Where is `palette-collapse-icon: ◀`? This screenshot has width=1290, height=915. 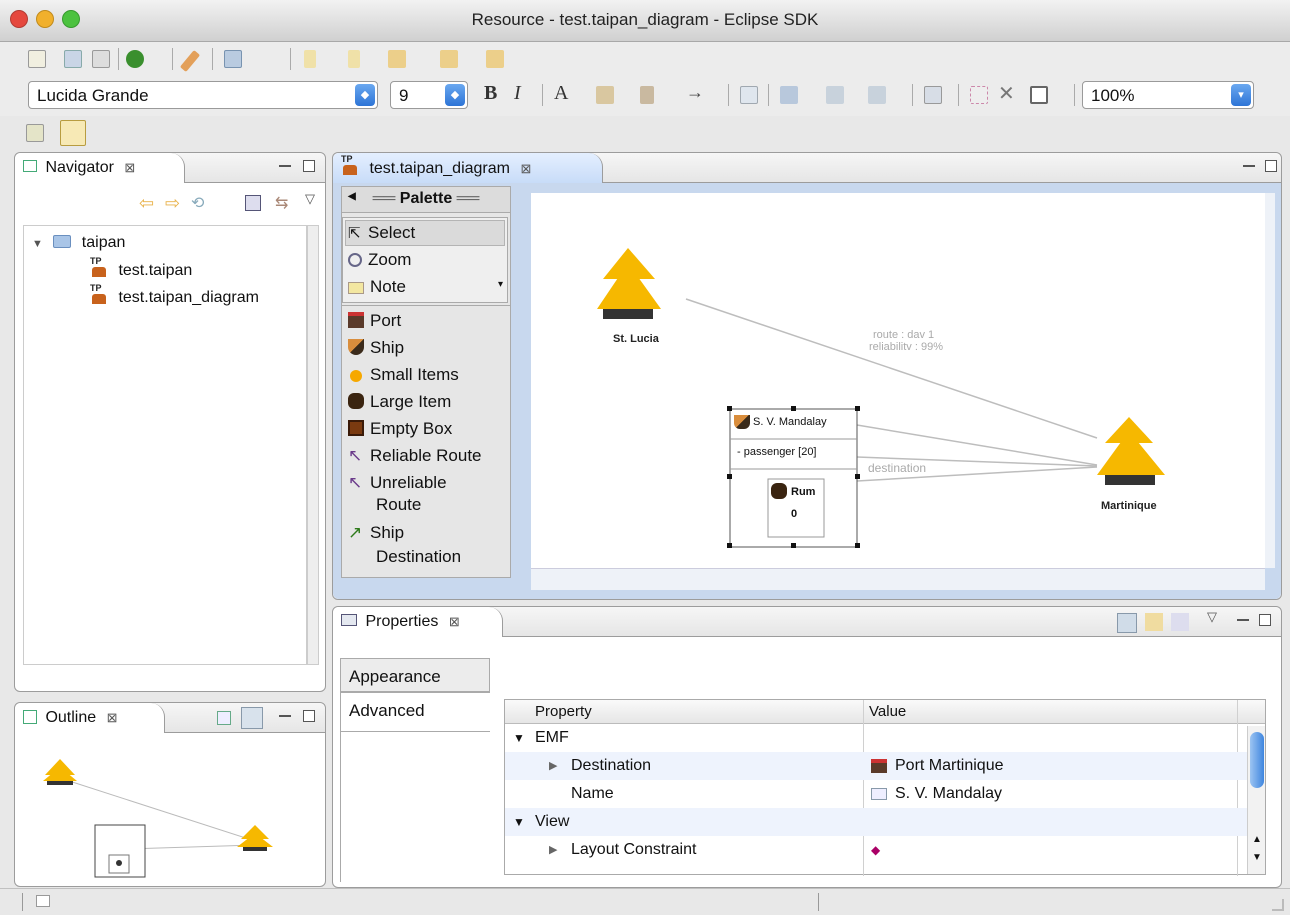 palette-collapse-icon: ◀ is located at coordinates (352, 196).